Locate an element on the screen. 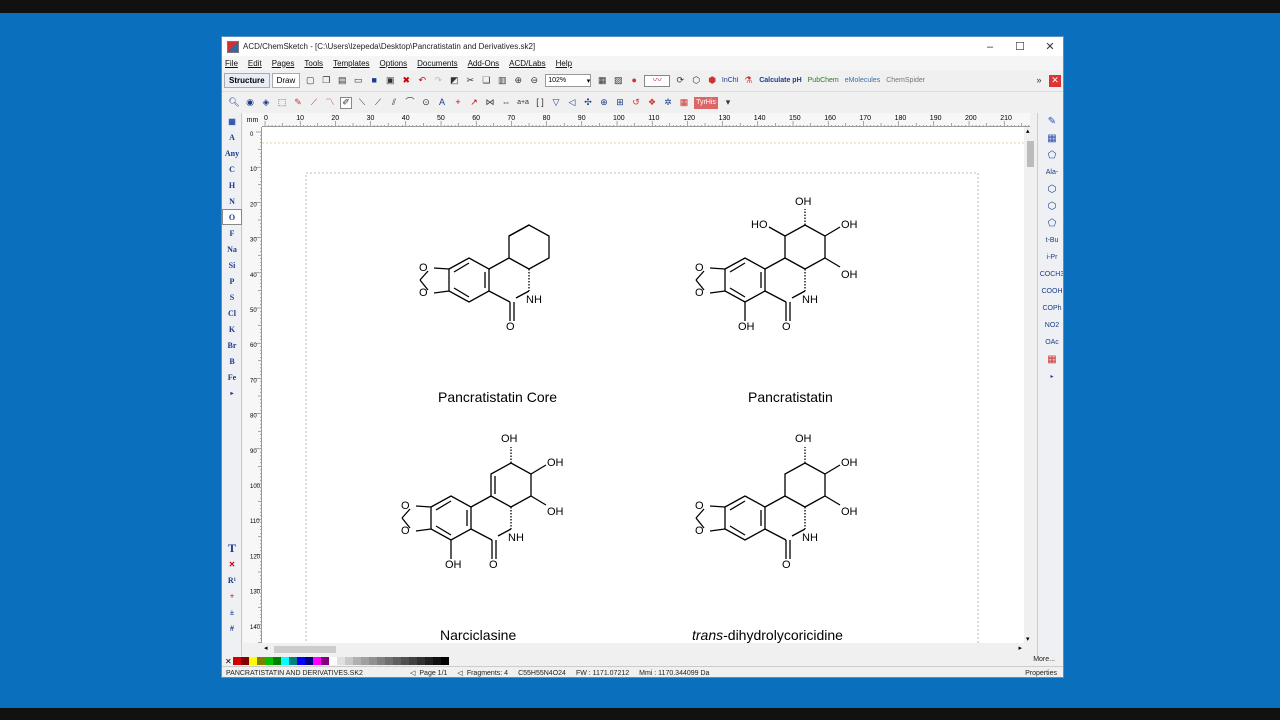  spectrum-icon: 〰 is located at coordinates (657, 80).